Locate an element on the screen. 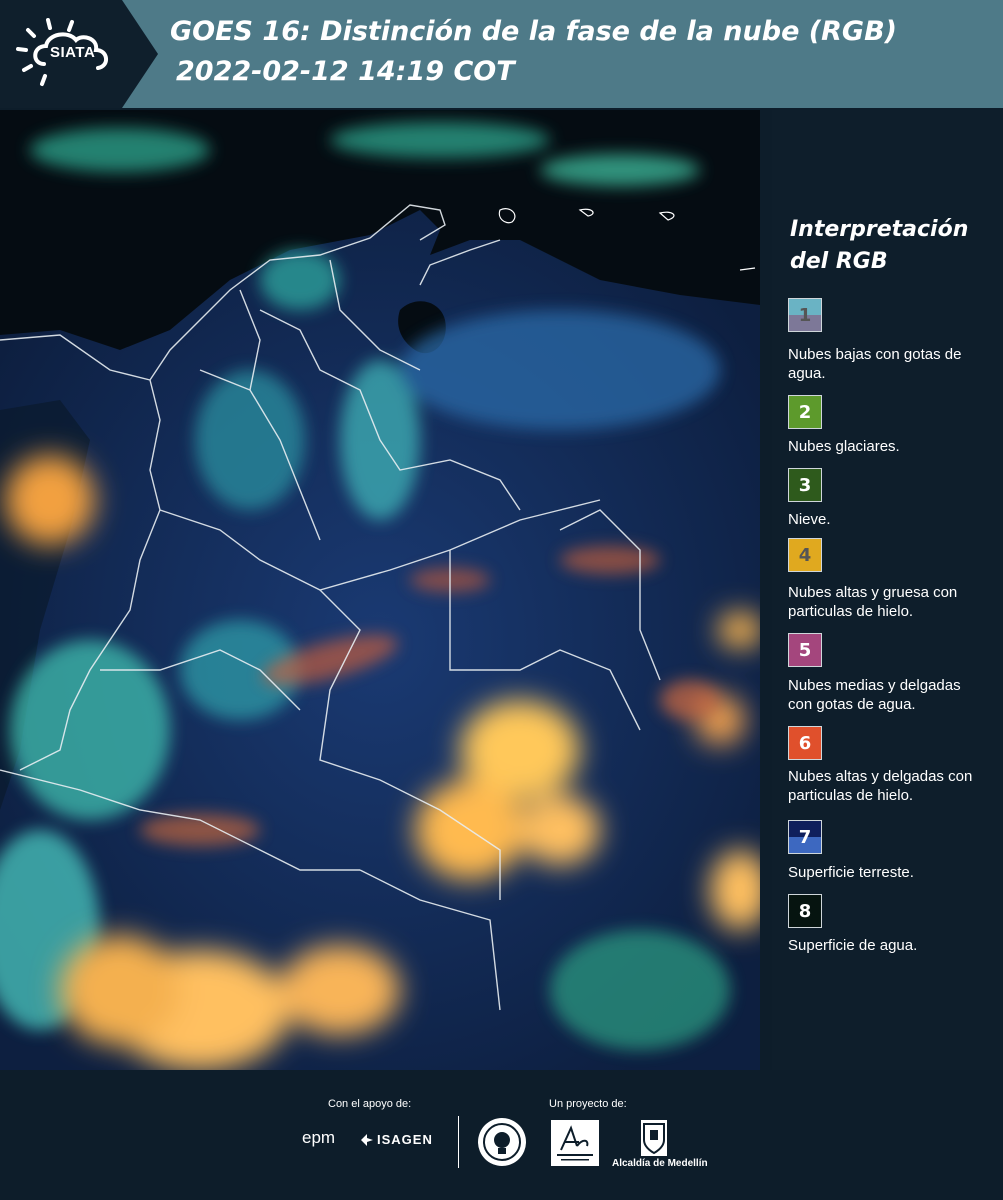  area-metropolitana-icon is located at coordinates (575, 1143).